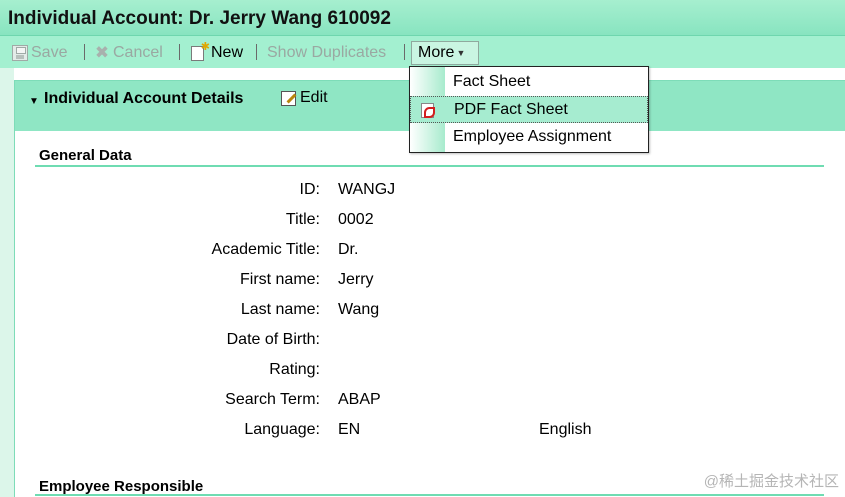 This screenshot has height=497, width=845. I want to click on save-icon, so click(20, 53).